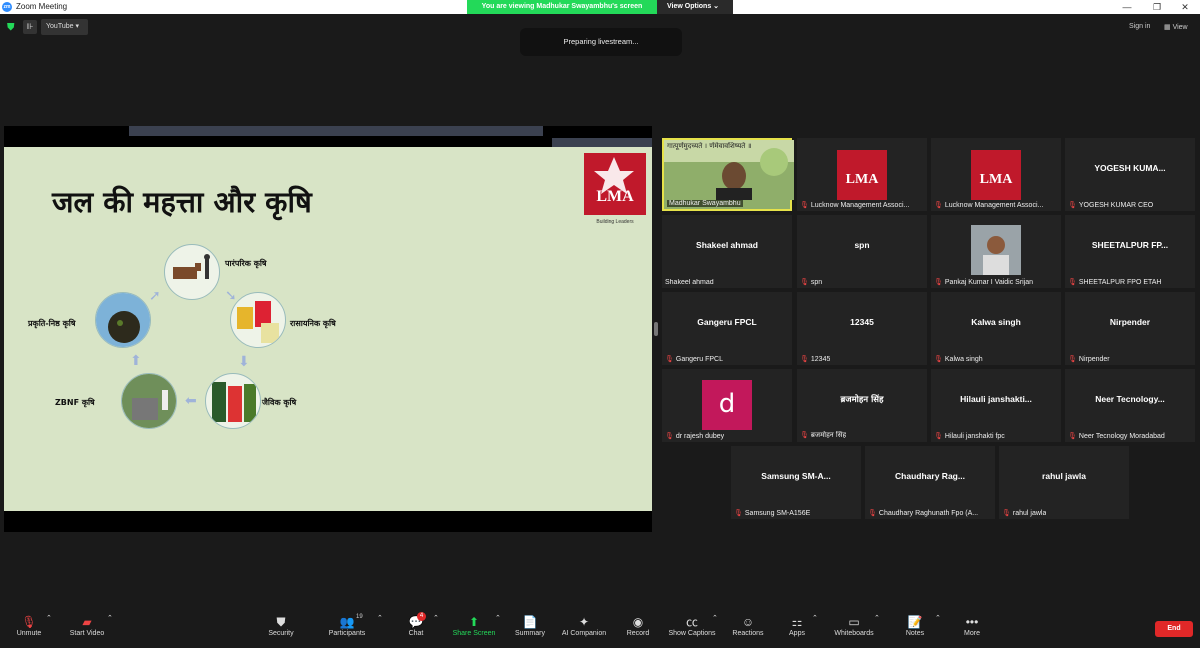  Describe the element at coordinates (1116, 205) in the screenshot. I see `participant-label-text: YOGESH KUMAR CEO` at that location.